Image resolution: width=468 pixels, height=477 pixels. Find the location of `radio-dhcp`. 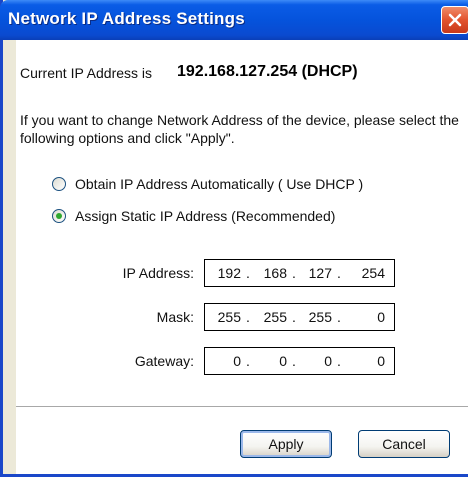

radio-dhcp is located at coordinates (59, 184).